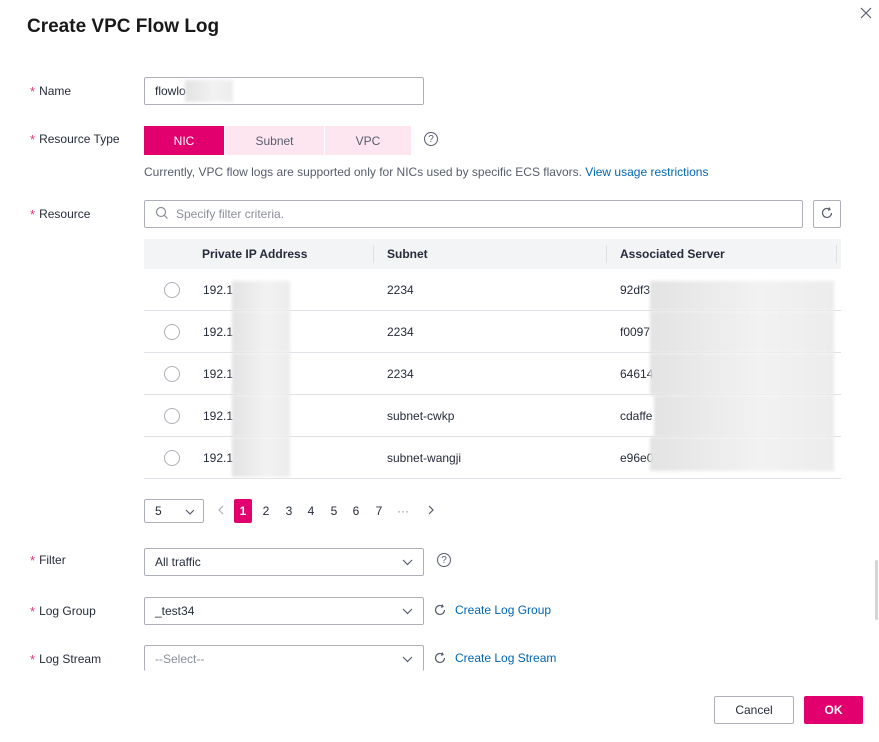 This screenshot has height=742, width=879. Describe the element at coordinates (492, 290) in the screenshot. I see `table-row: 192.1 2234 92df3` at that location.